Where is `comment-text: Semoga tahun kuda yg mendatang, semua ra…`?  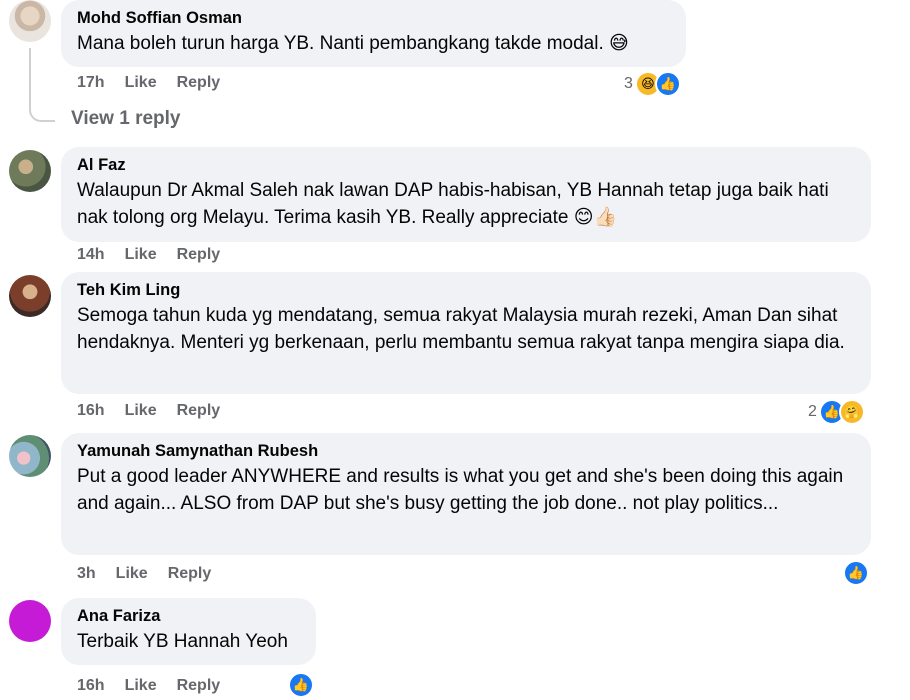
comment-text: Semoga tahun kuda yg mendatang, semua ra… is located at coordinates (461, 329).